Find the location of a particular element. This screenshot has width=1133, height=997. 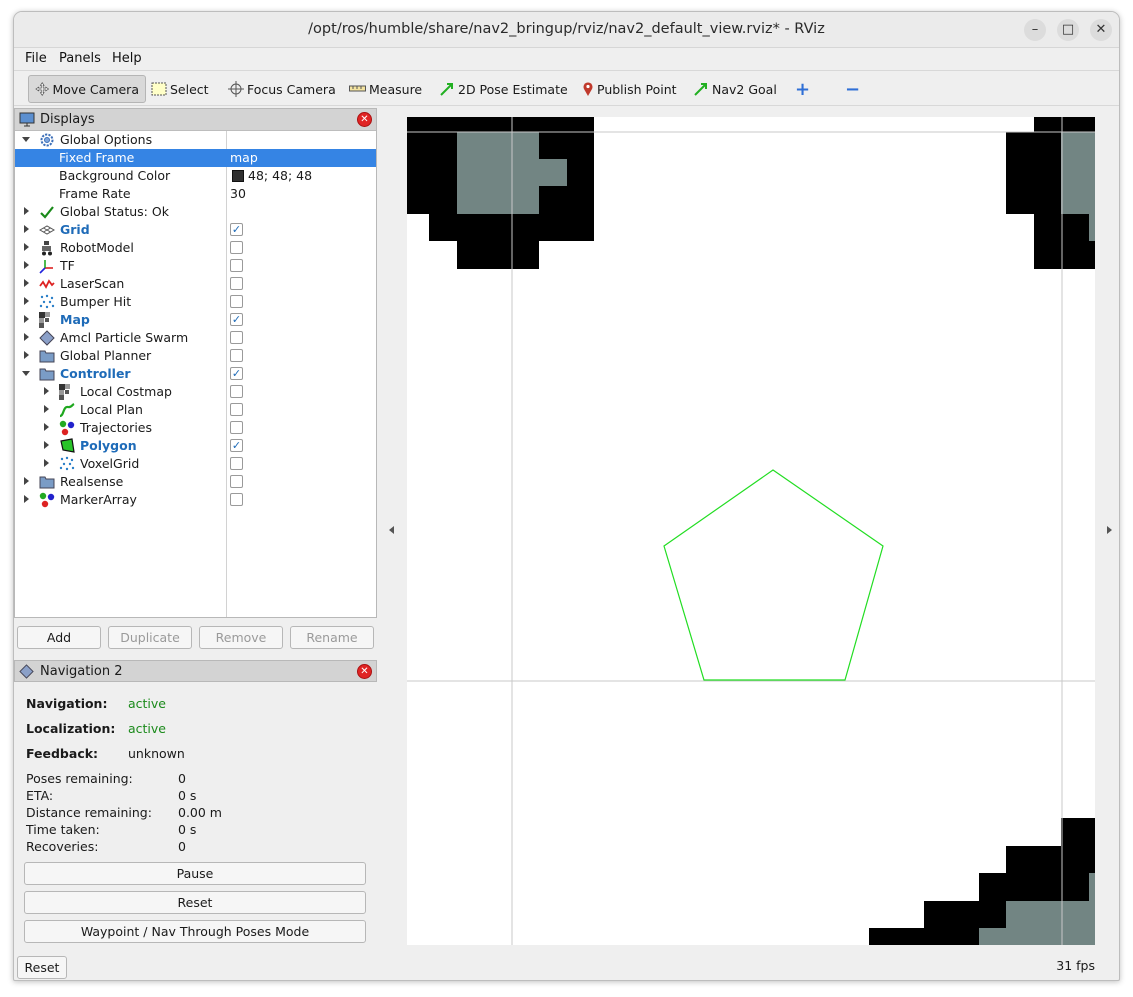

tree-row-global-options: Global Options is located at coordinates (195, 140).